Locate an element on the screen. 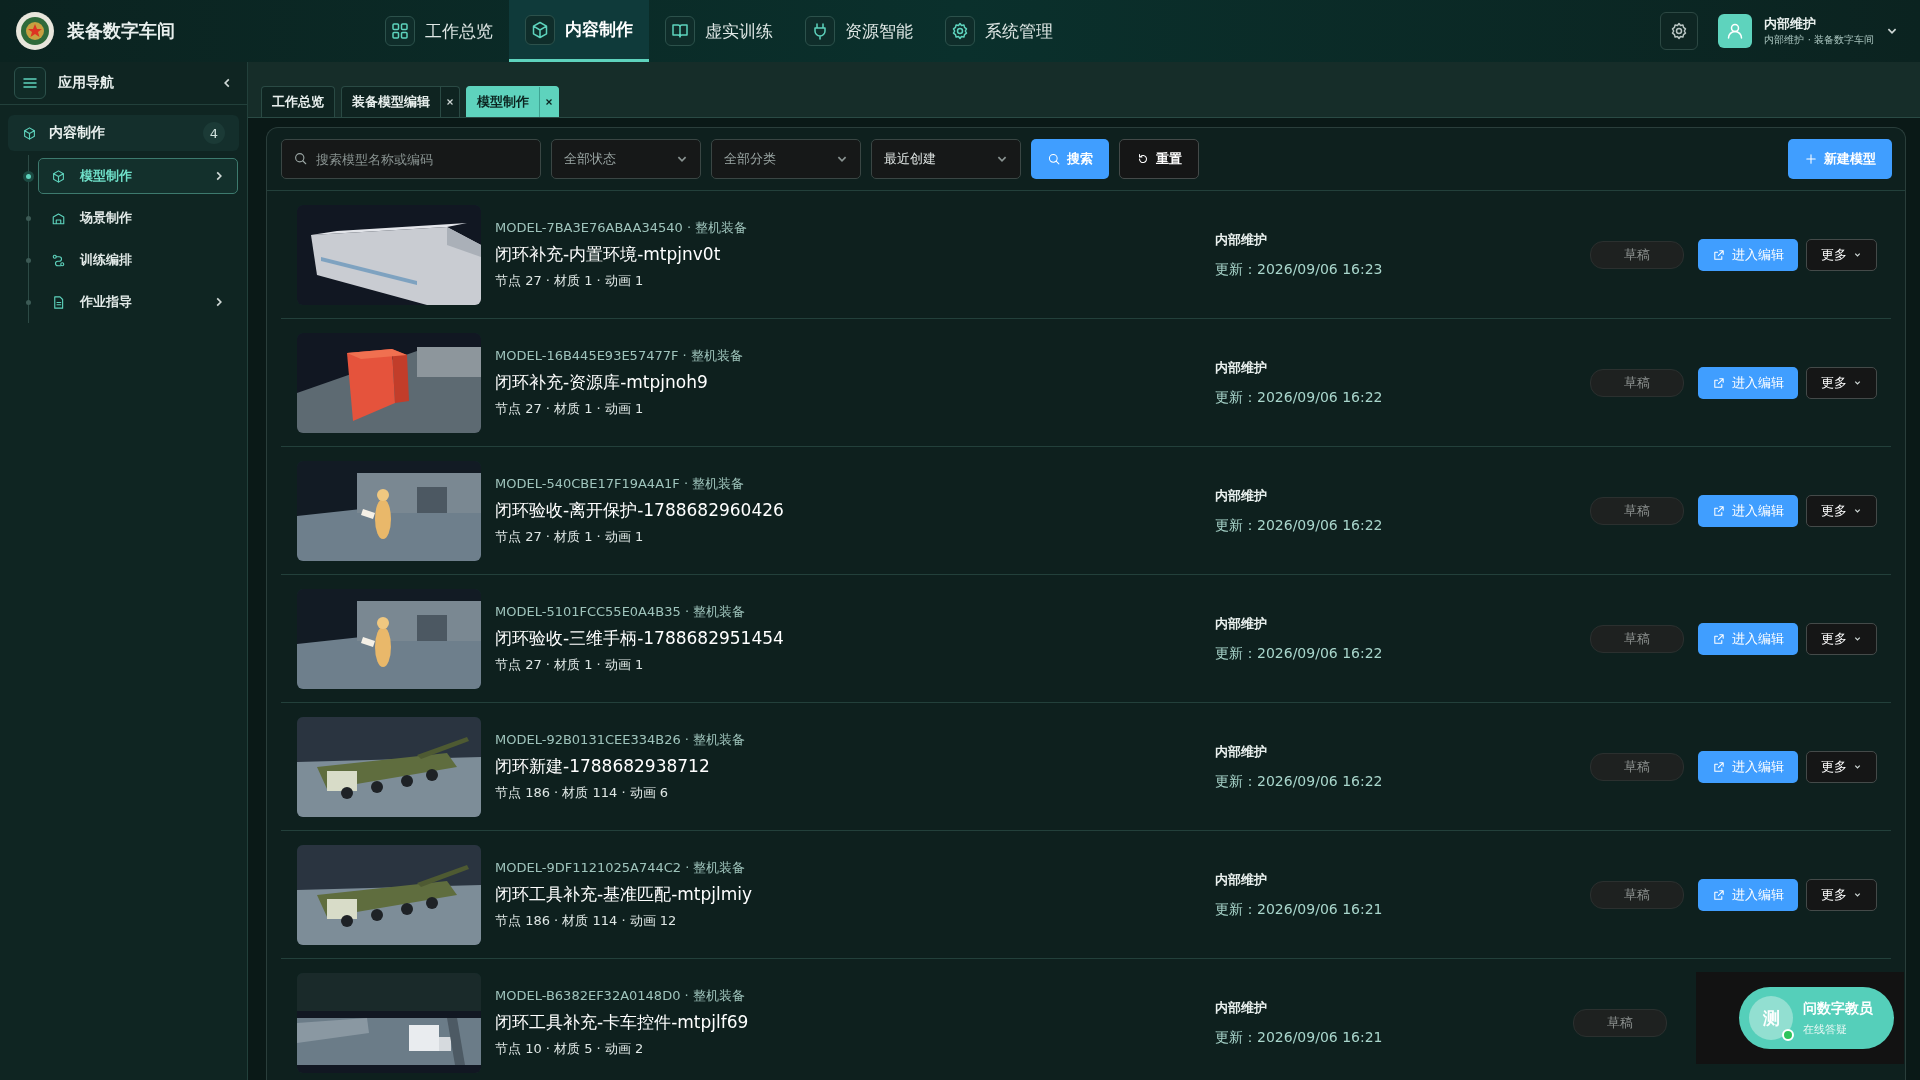 This screenshot has height=1080, width=1920. sidebar-group: 内容制作 4 is located at coordinates (123, 133).